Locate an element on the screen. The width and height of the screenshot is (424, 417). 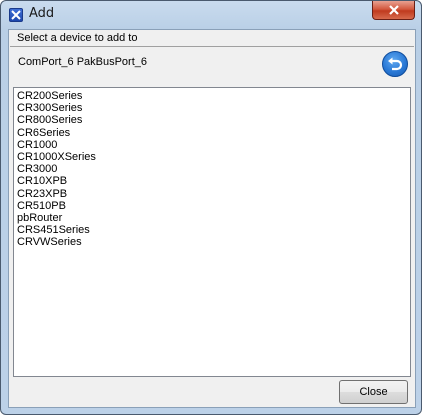
device-list-item: CRS451Series is located at coordinates (213, 230).